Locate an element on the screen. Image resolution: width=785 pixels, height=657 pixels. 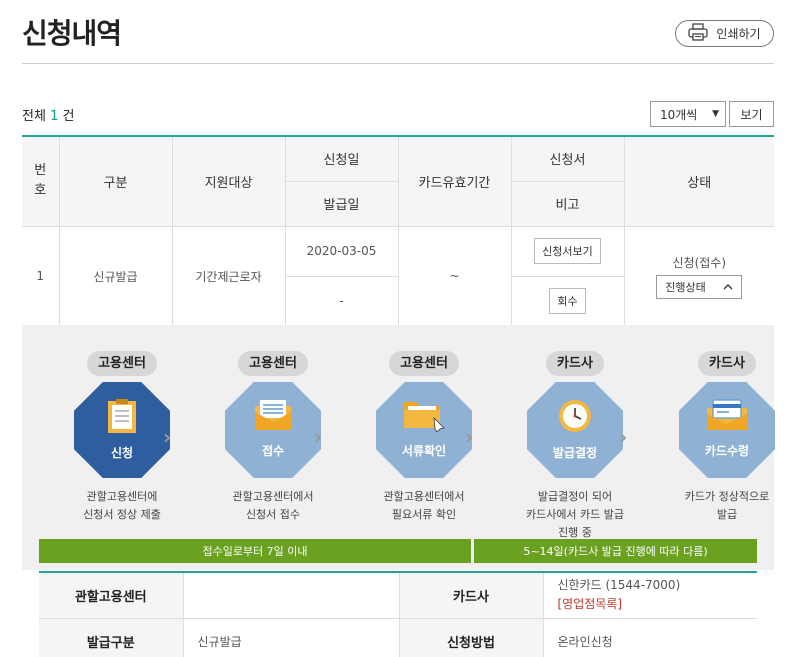
step-badge: 접수 is located at coordinates (273, 430).